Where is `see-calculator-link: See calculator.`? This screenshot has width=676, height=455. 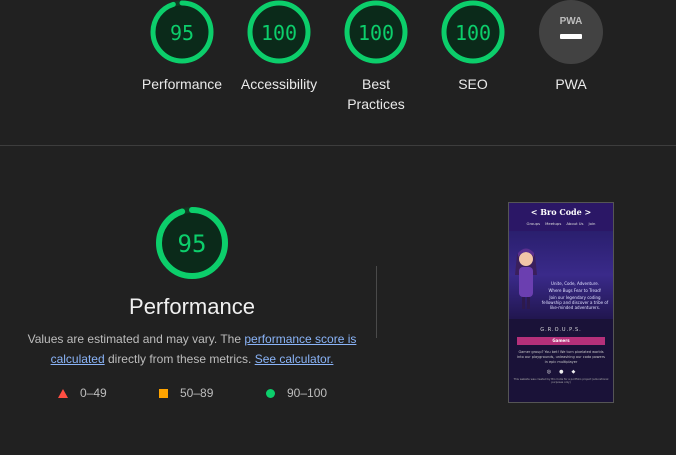
see-calculator-link: See calculator. is located at coordinates (294, 359).